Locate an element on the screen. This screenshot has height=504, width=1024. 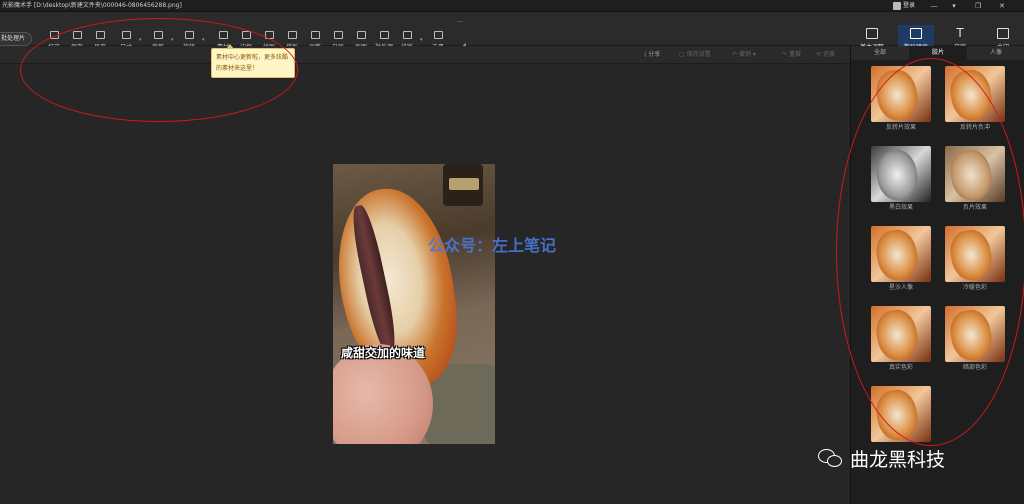
text-icon: T is located at coordinates (960, 33).